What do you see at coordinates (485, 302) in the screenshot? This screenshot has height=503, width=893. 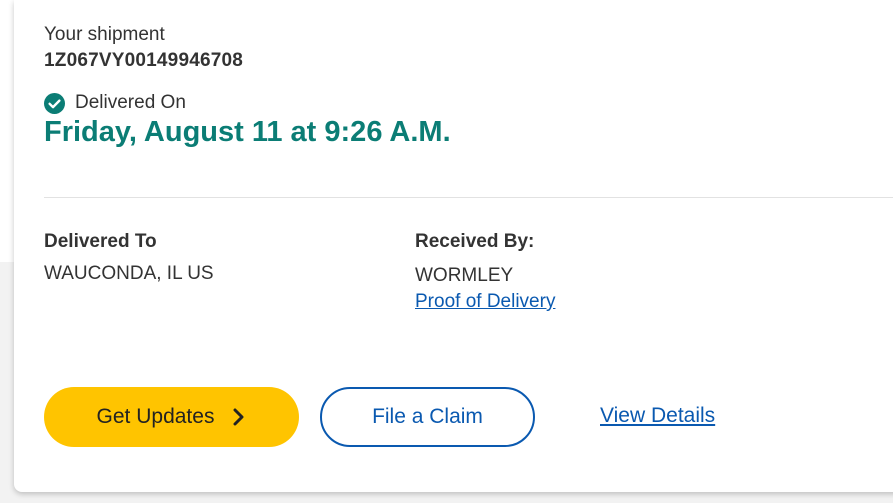 I see `proof-of-delivery-link: Proof of Delivery` at bounding box center [485, 302].